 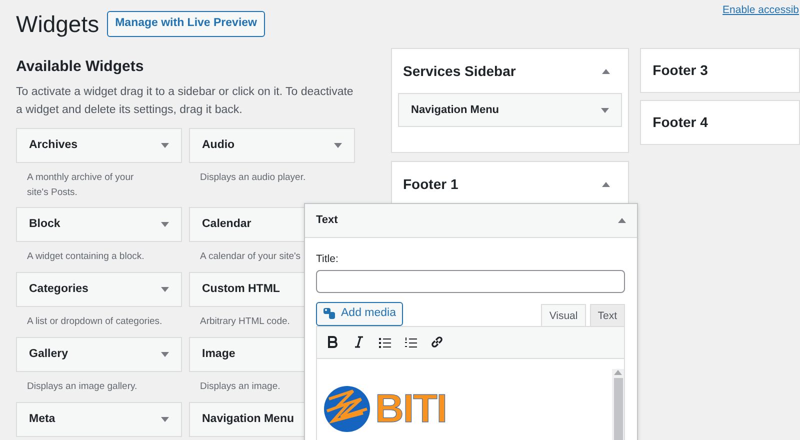 I want to click on widget-description: Displays an image gallery., so click(x=82, y=387).